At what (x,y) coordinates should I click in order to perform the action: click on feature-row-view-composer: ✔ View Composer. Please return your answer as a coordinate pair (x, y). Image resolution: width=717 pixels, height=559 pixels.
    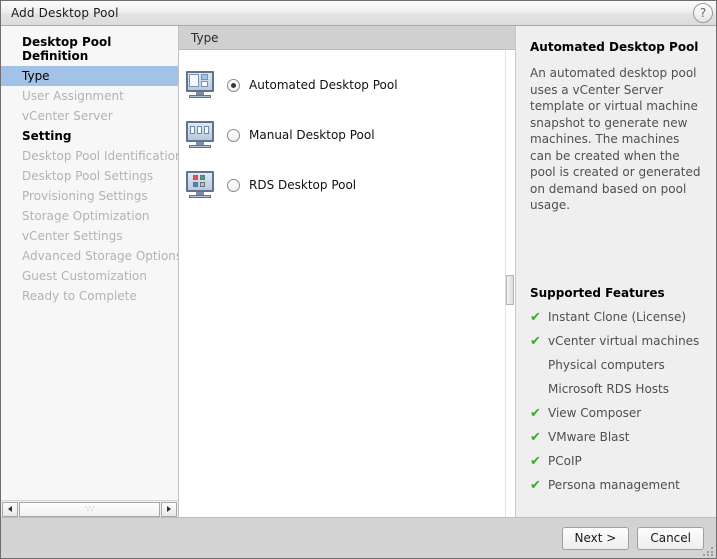
    Looking at the image, I should click on (616, 418).